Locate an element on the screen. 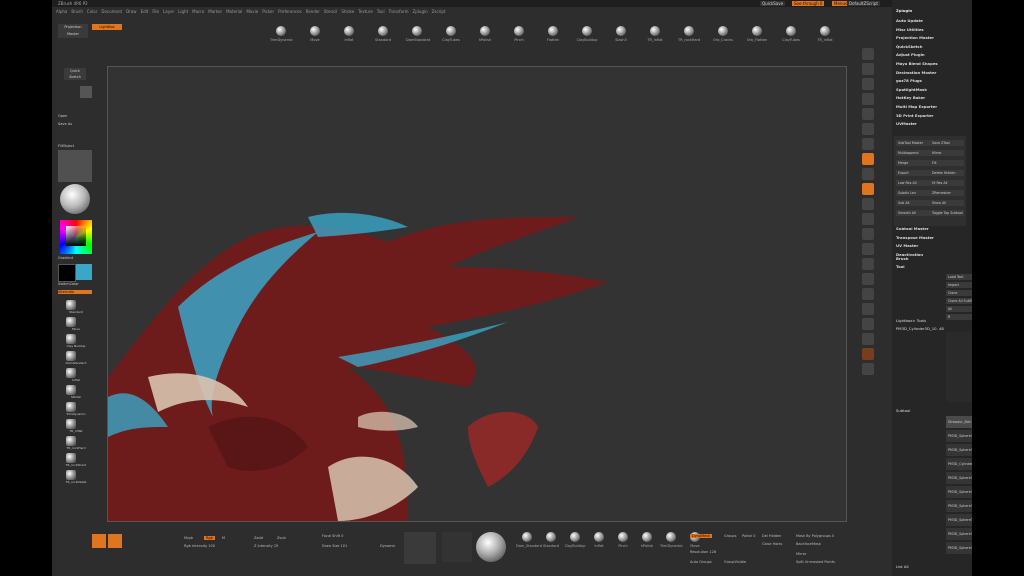 The height and width of the screenshot is (576, 1024). left-brush-item: TR_rockDetail is located at coordinates (76, 478).